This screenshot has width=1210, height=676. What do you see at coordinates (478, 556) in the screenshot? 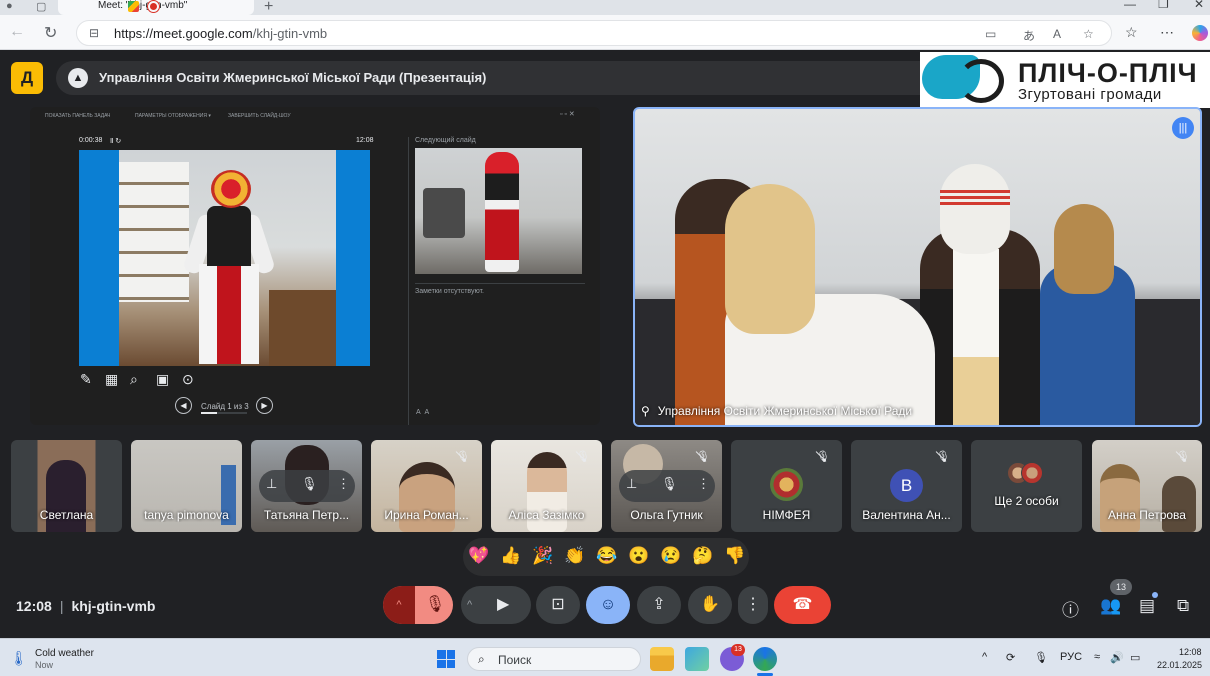
I see `reaction-heart: 💖` at bounding box center [478, 556].